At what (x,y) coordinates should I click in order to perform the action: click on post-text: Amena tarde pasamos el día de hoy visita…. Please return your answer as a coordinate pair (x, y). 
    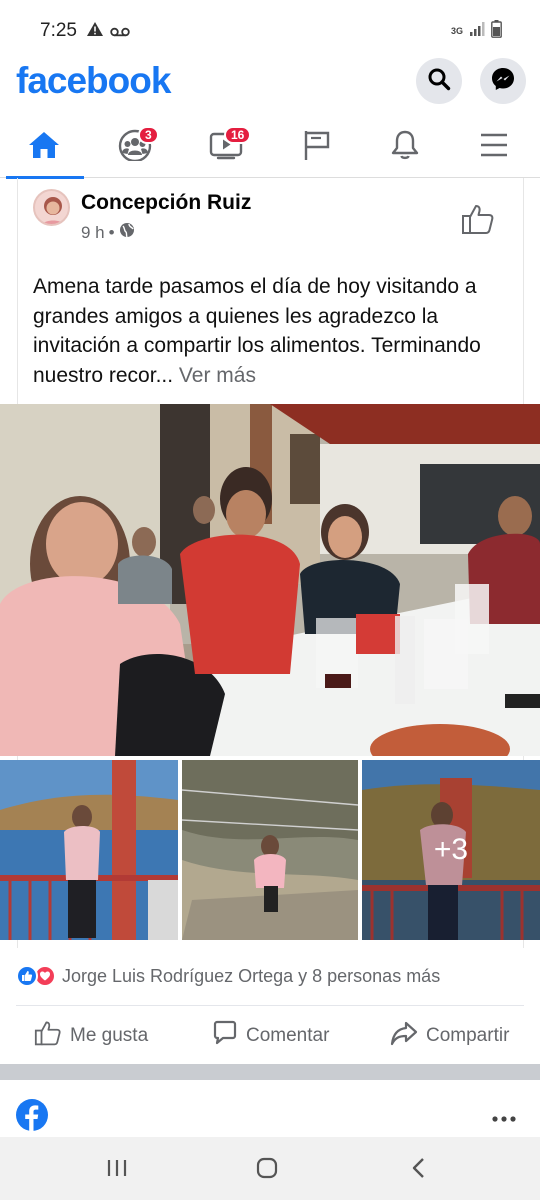
    Looking at the image, I should click on (273, 331).